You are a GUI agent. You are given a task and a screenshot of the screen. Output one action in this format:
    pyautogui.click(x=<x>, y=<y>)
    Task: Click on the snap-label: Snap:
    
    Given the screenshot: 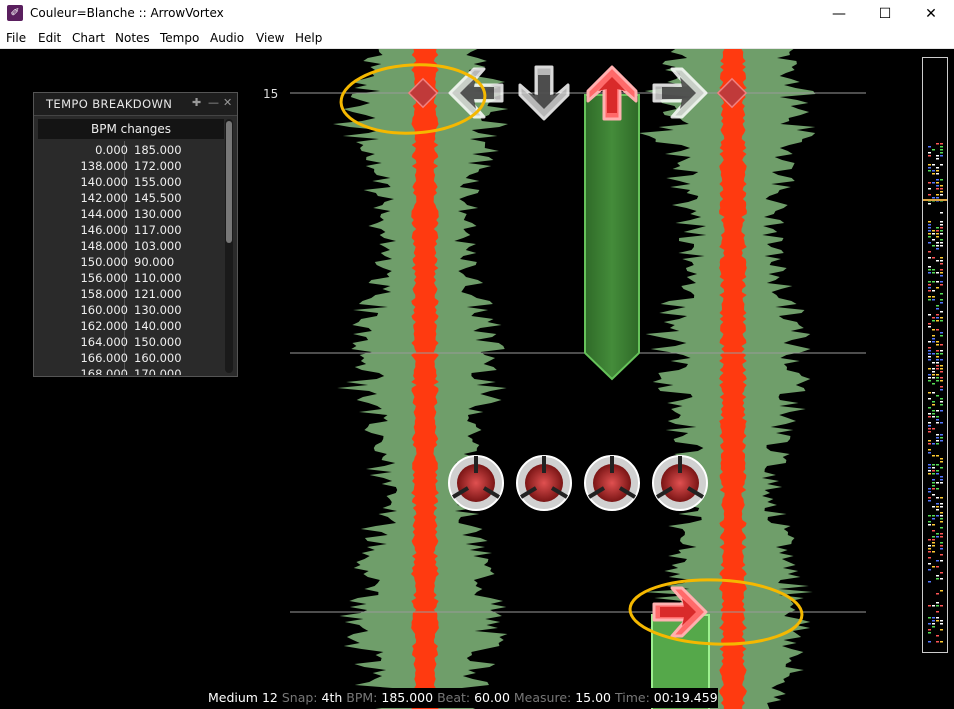 What is the action you would take?
    pyautogui.click(x=299, y=697)
    